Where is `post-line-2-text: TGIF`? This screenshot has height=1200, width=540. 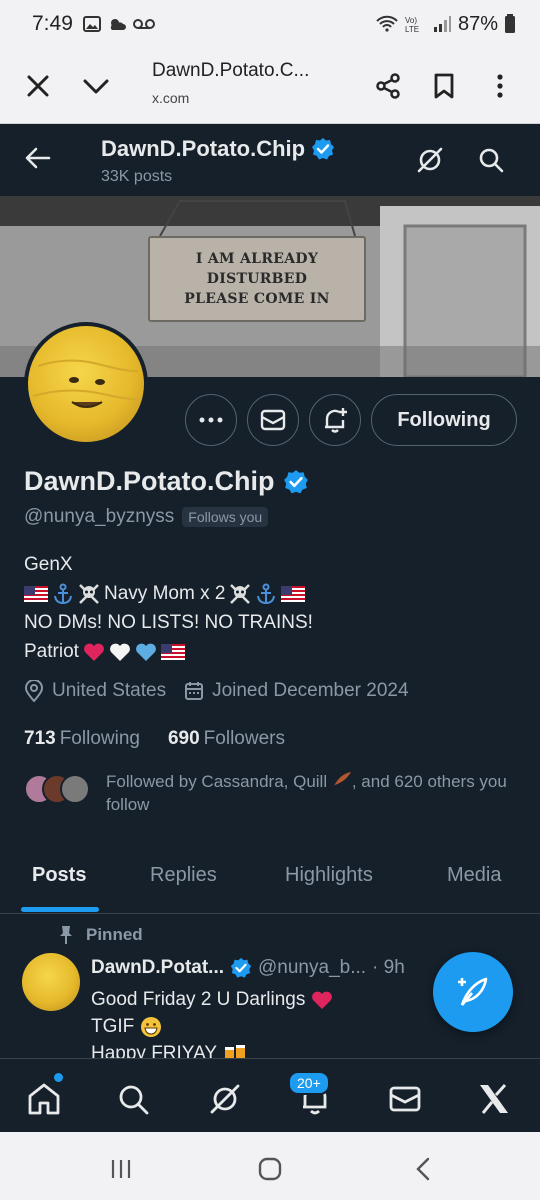
post-line-2-text: TGIF is located at coordinates (113, 1026).